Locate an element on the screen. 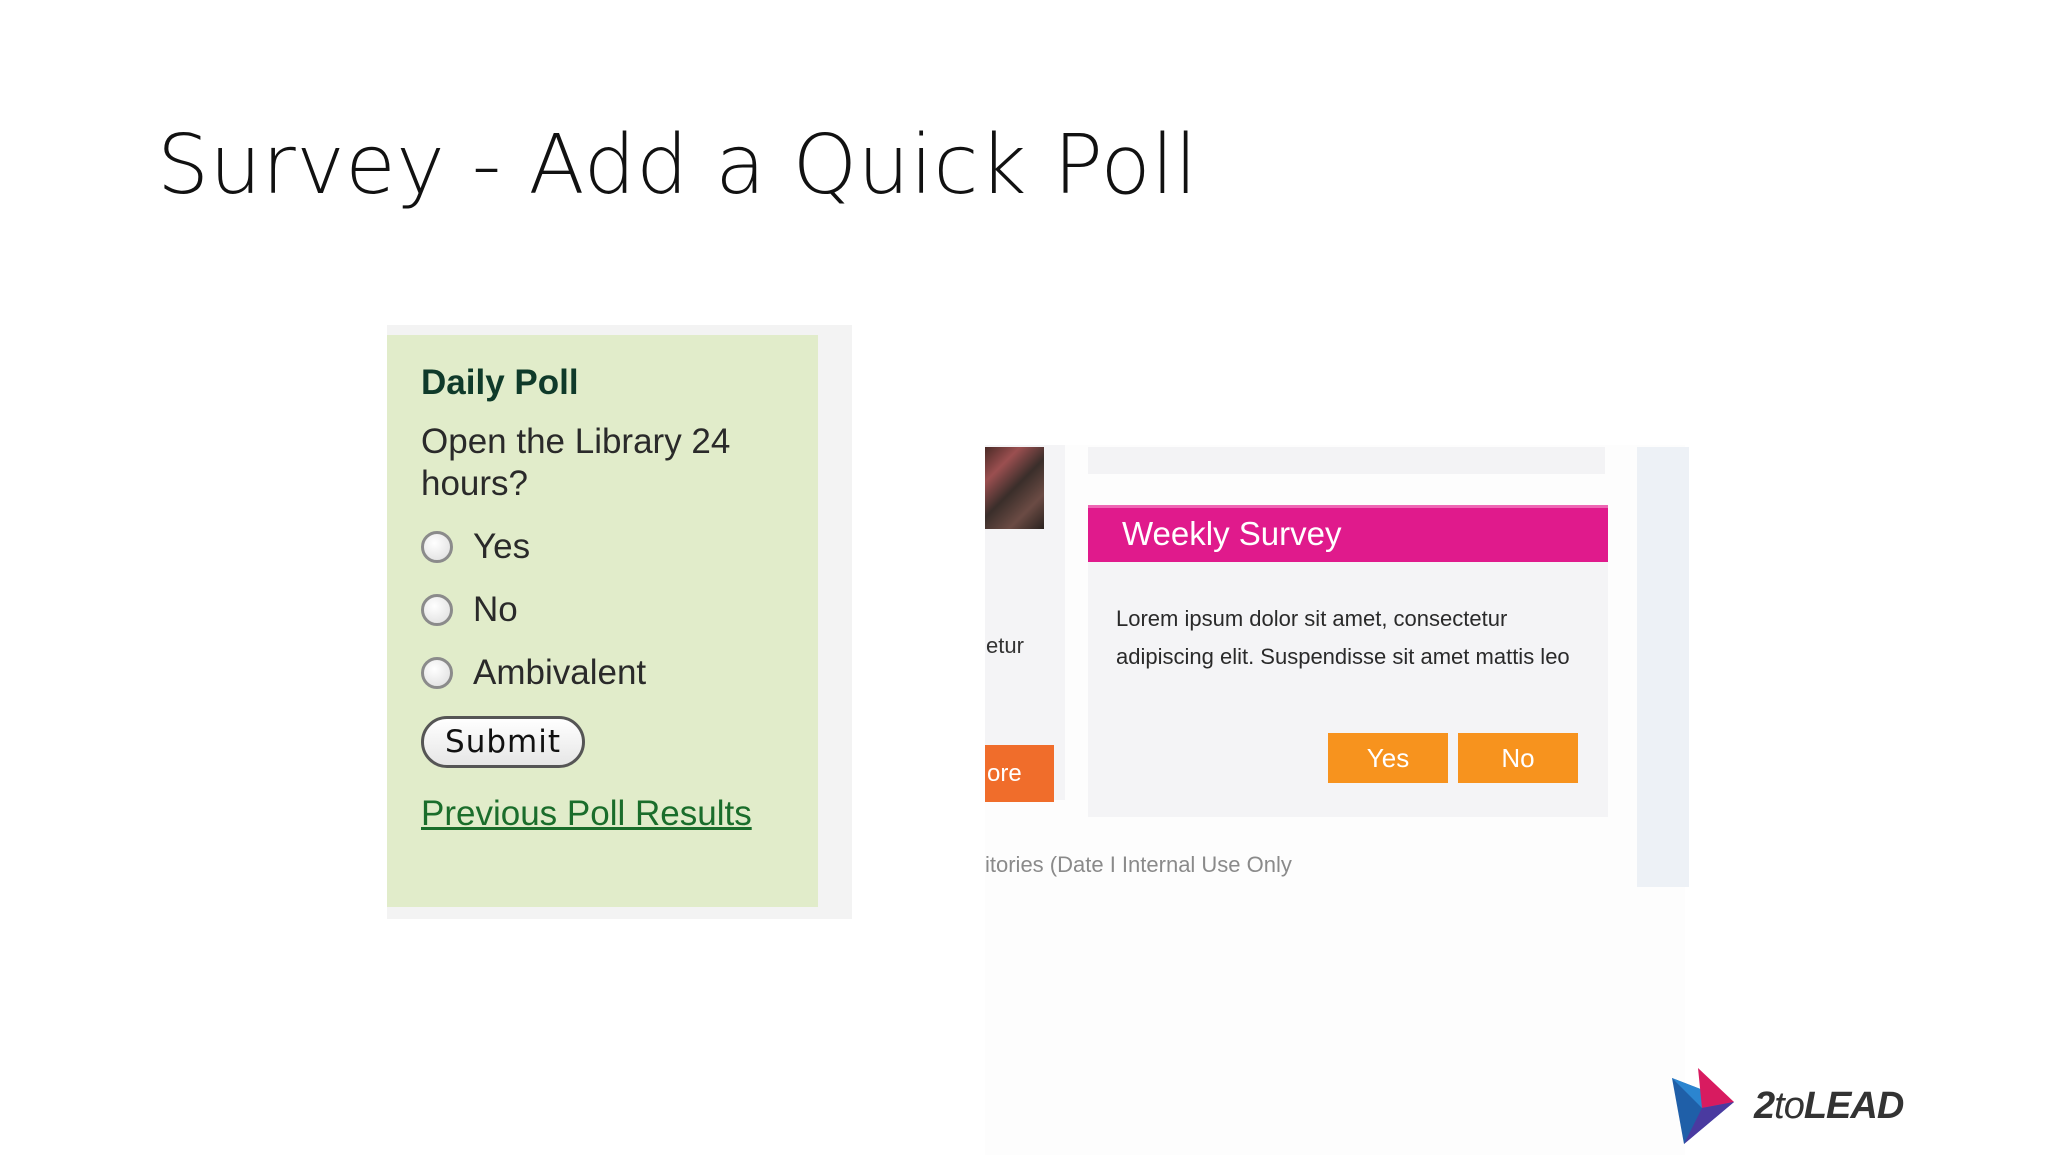 The width and height of the screenshot is (2048, 1155). poll-option-ambivalent: Ambivalent is located at coordinates (619, 672).